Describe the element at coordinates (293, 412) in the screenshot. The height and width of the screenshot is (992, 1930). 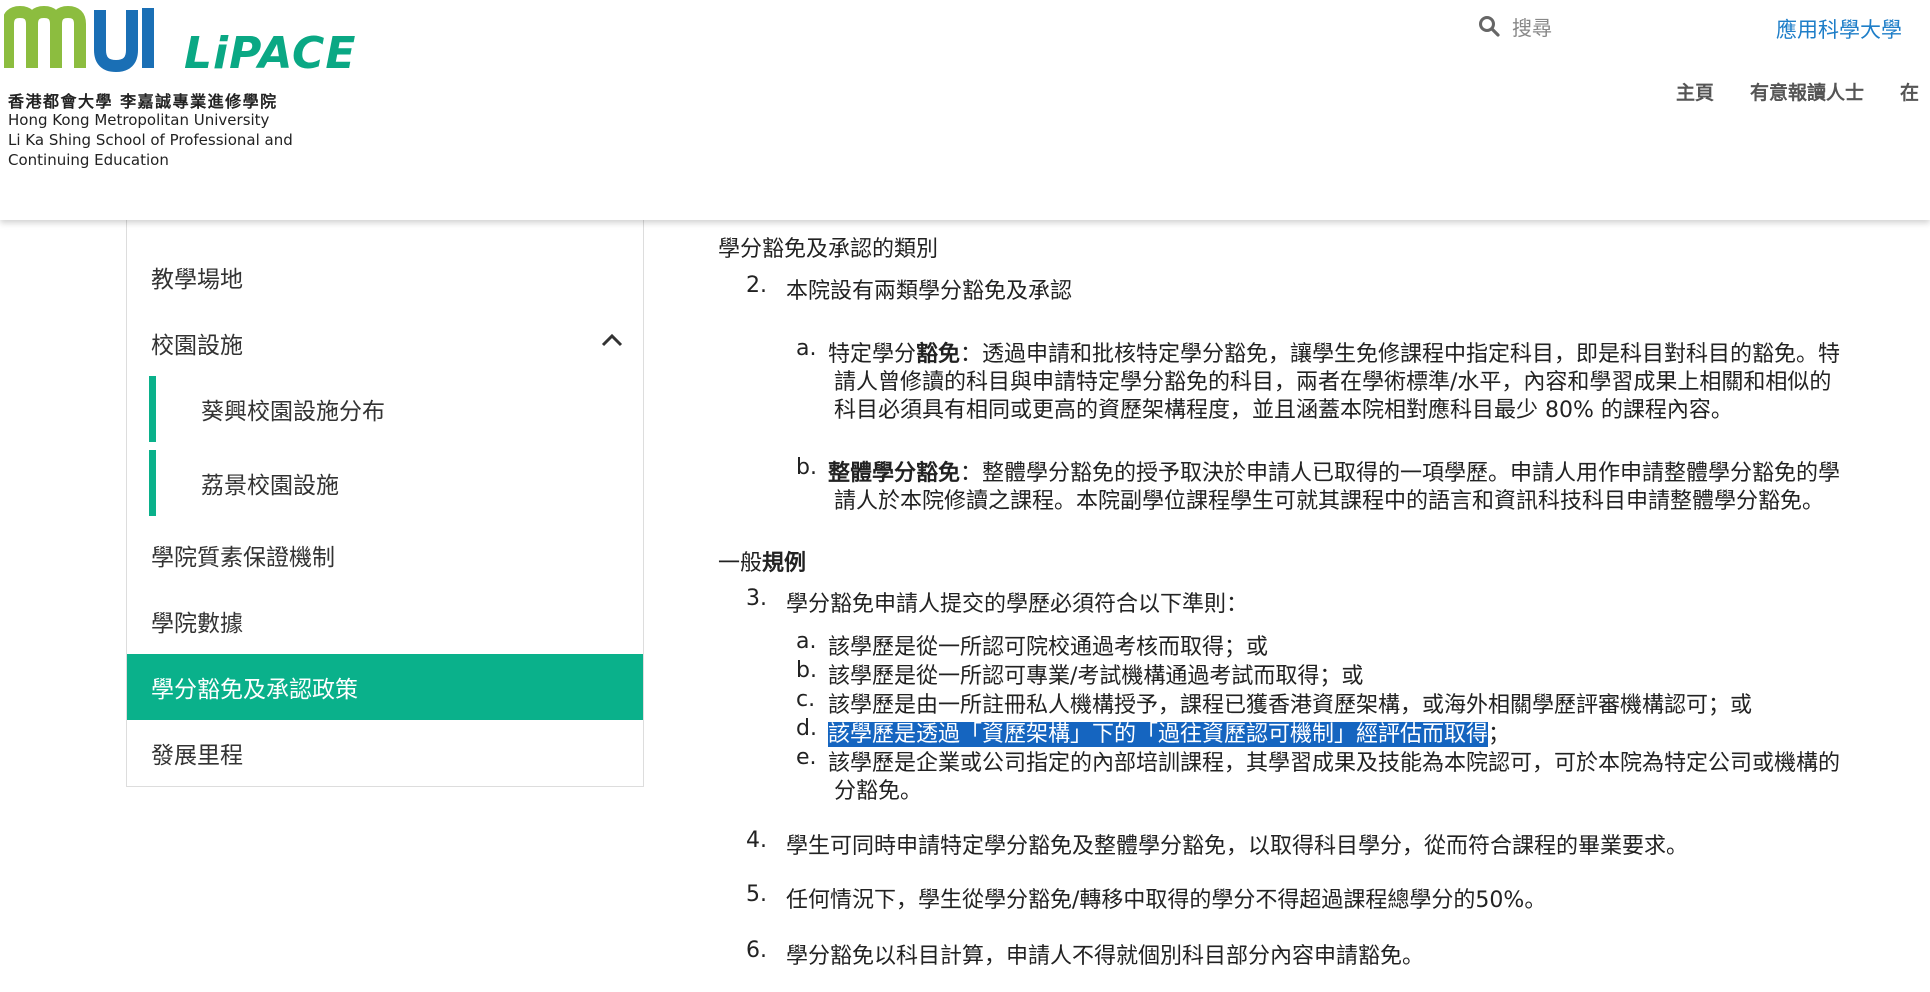
I see `sidebar-item-label: 葵興校園設施分布` at that location.